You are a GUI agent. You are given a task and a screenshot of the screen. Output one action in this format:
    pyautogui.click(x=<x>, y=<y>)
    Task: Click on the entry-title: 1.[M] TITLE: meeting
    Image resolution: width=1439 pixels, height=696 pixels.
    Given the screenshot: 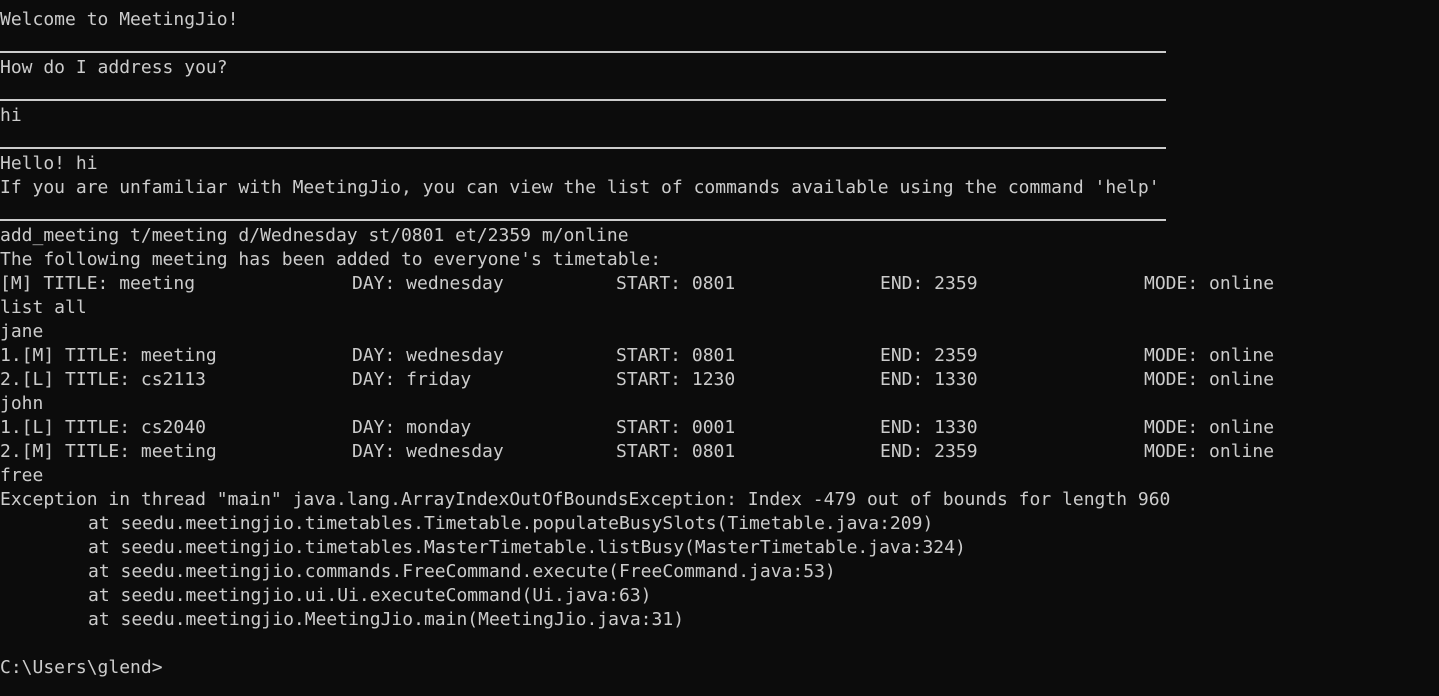 What is the action you would take?
    pyautogui.click(x=108, y=355)
    